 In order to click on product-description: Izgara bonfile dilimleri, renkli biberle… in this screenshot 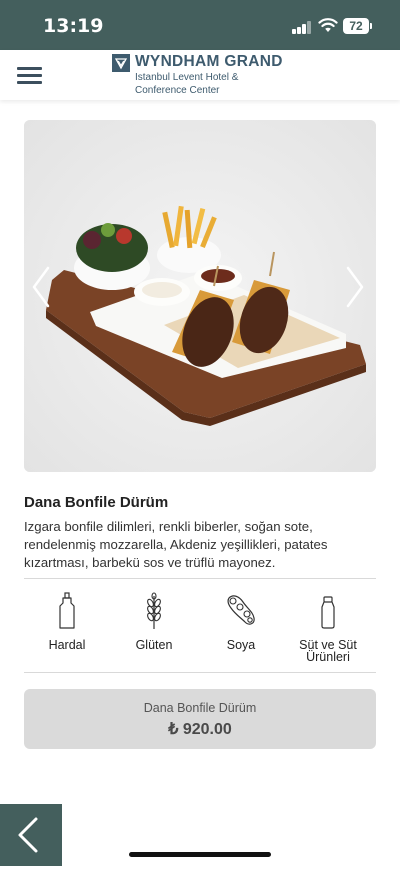, I will do `click(176, 544)`.